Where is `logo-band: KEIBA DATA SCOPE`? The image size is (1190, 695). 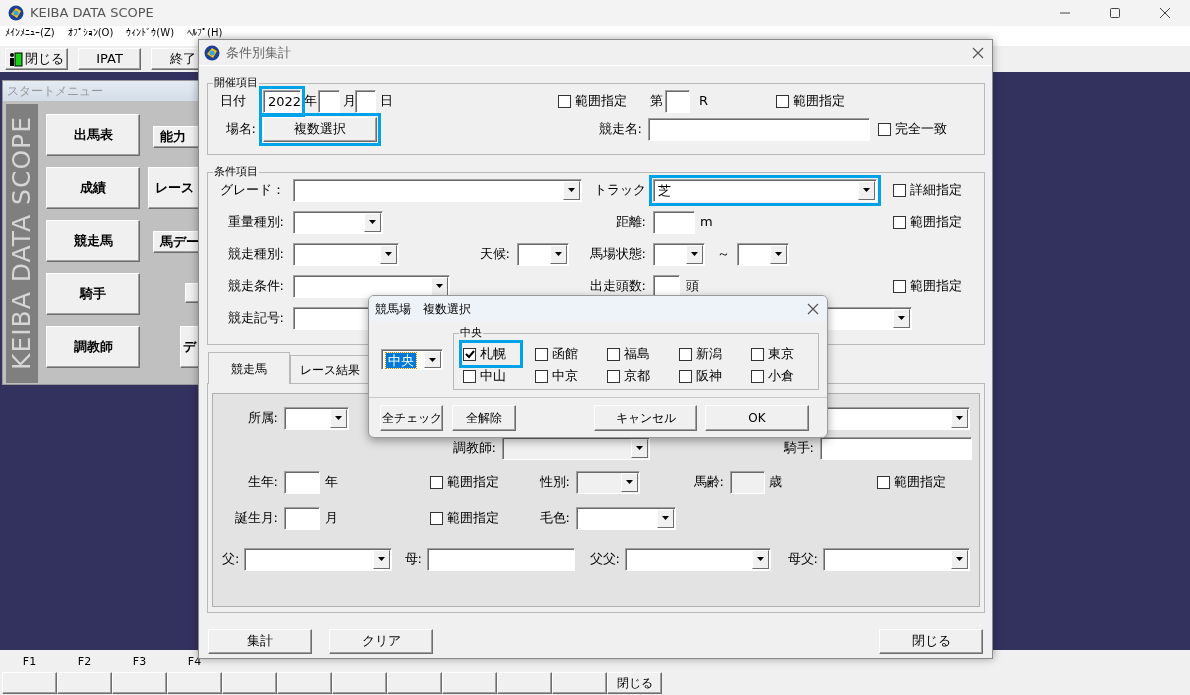
logo-band: KEIBA DATA SCOPE is located at coordinates (22, 243).